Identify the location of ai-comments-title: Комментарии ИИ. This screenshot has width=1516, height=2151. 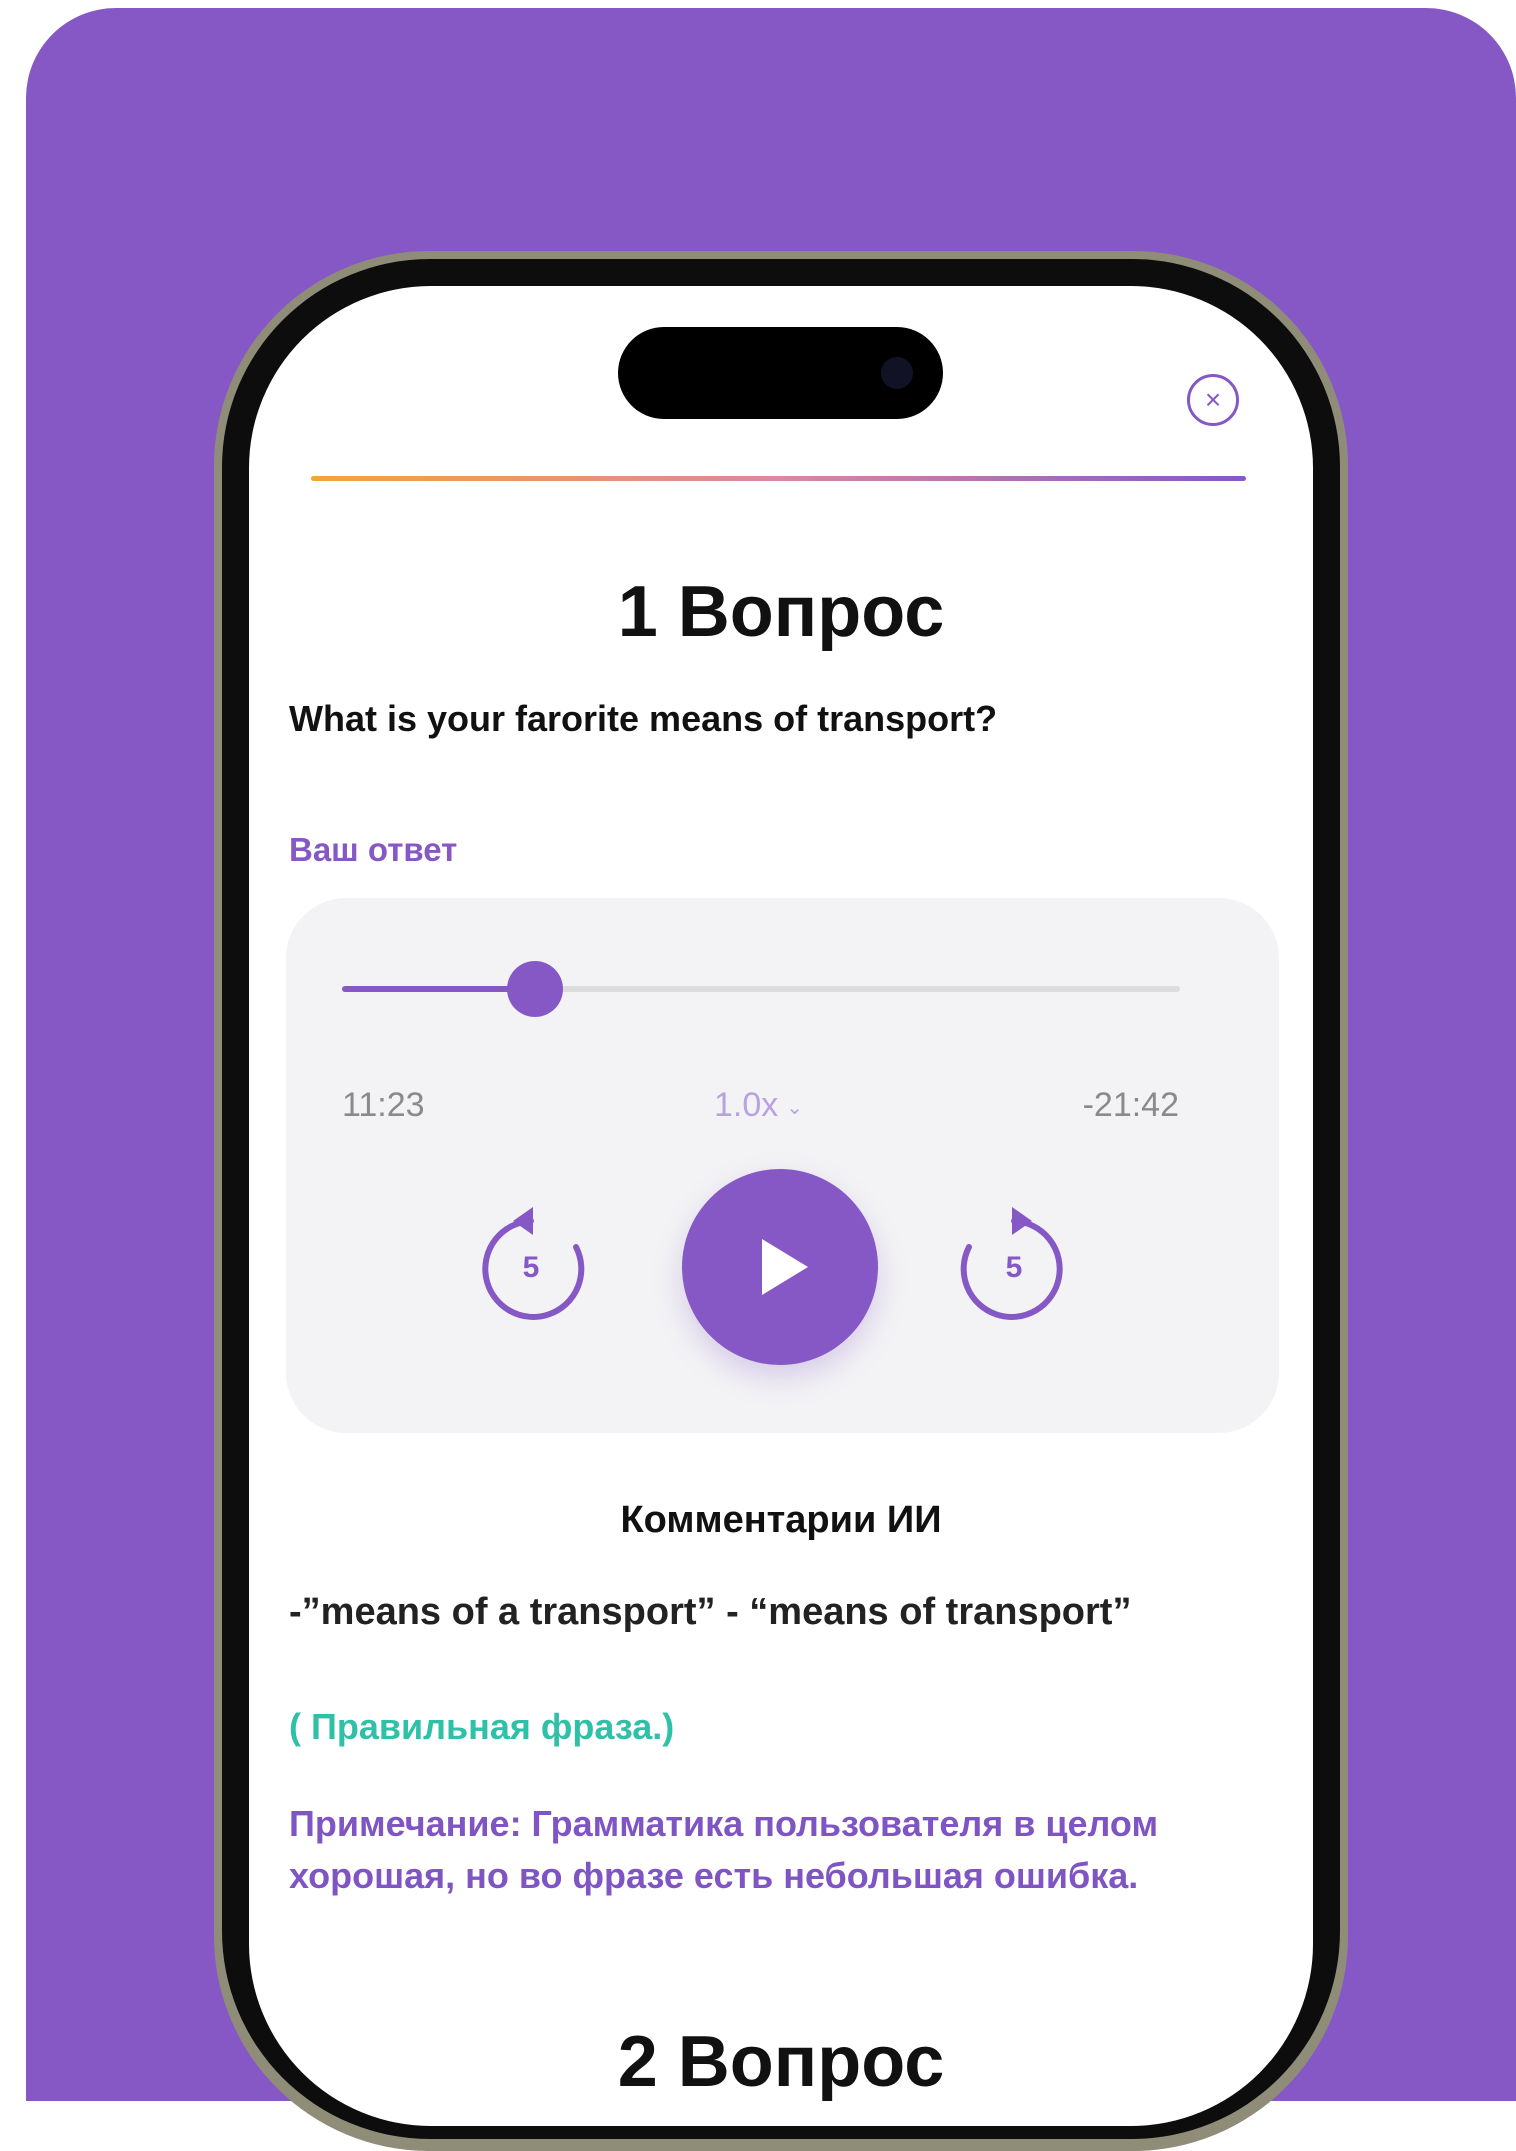
(781, 1520).